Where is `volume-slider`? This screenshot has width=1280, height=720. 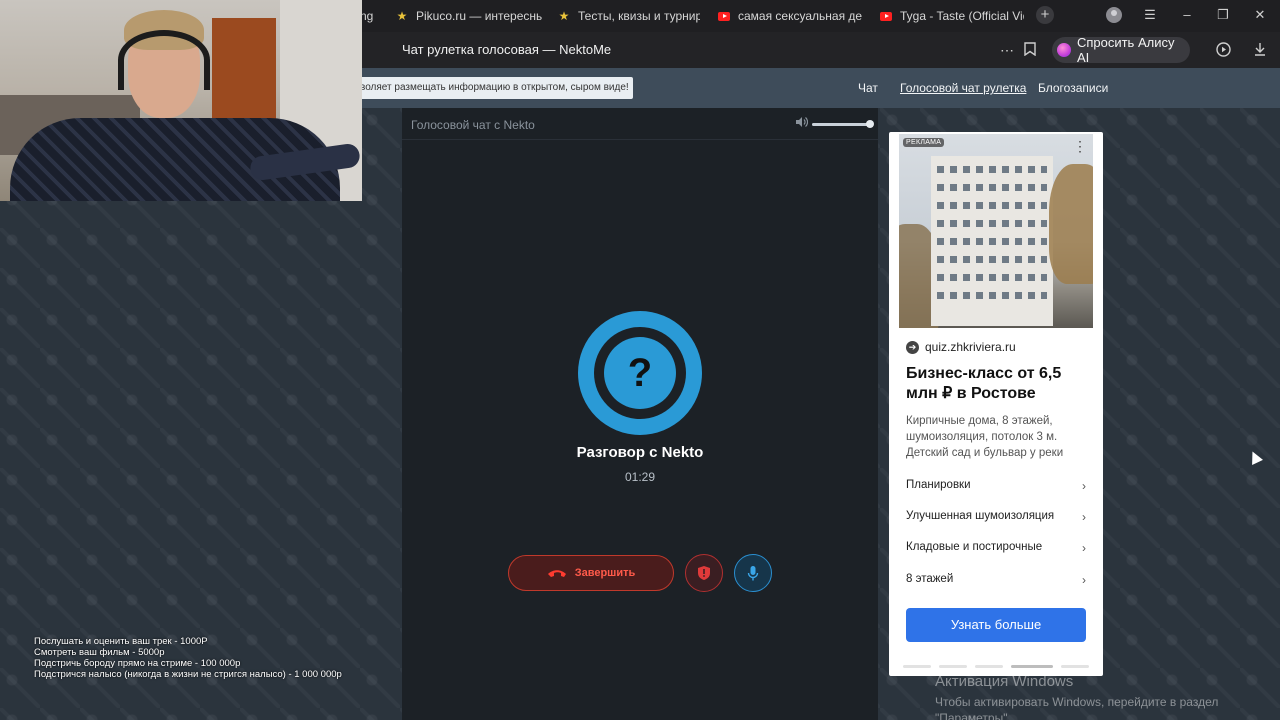 volume-slider is located at coordinates (841, 124).